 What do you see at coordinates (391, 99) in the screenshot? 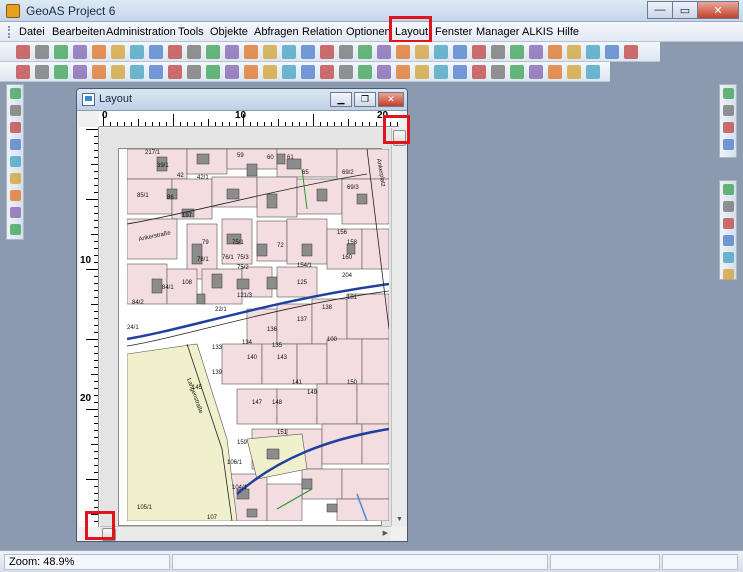
I see `layout-close-button: ✕` at bounding box center [391, 99].